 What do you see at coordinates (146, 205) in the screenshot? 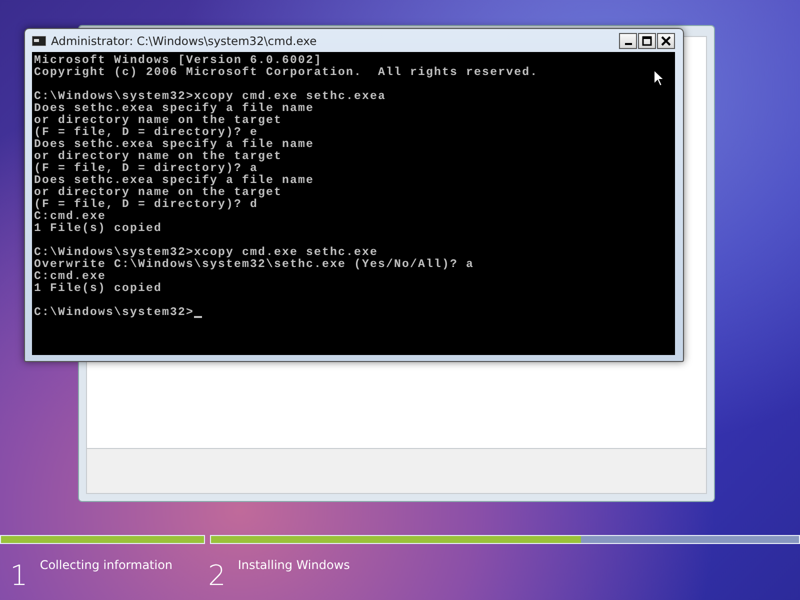
I see `console-line: (F = file, D = directory)? d` at bounding box center [146, 205].